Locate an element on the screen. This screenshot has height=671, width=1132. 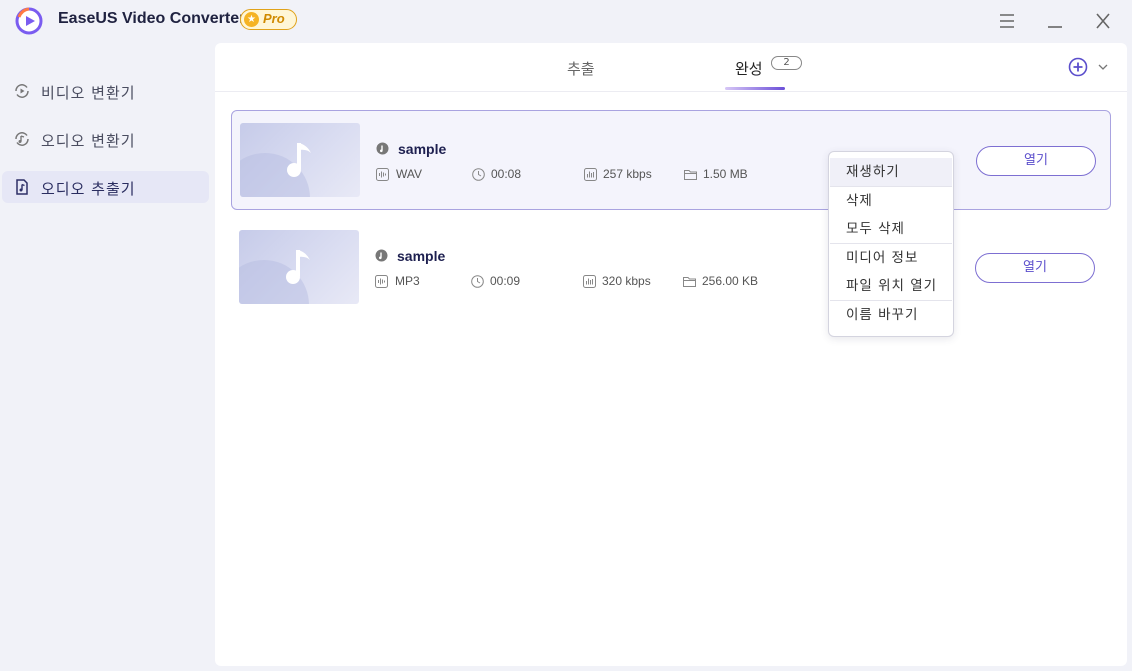
active-tab-indicator is located at coordinates (755, 88).